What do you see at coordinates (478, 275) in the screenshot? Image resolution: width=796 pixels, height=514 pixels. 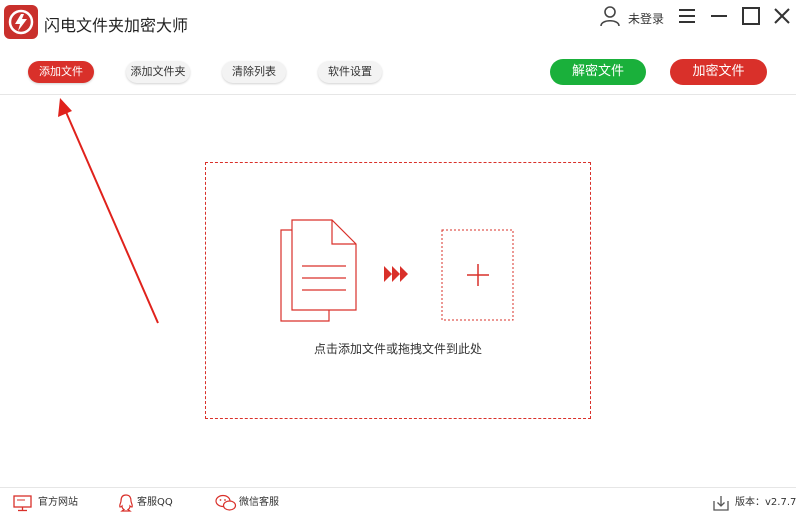 I see `plus-icon` at bounding box center [478, 275].